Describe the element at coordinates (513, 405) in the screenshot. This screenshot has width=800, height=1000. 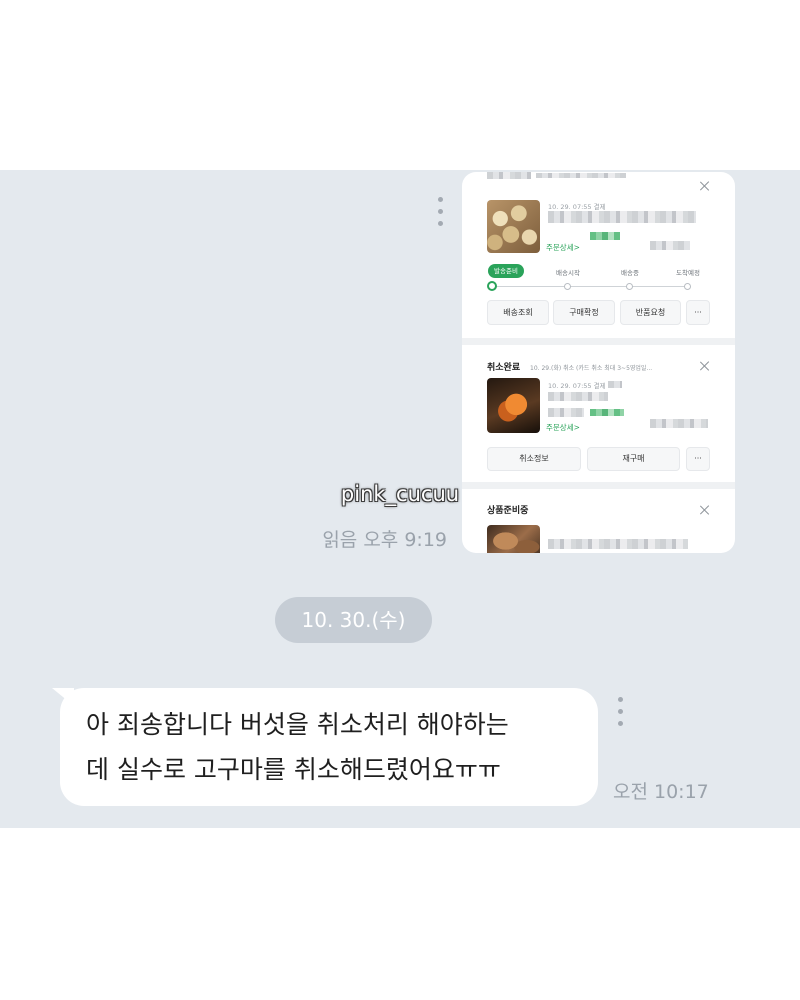
I see `product-thumbnail-sweet-potato` at that location.